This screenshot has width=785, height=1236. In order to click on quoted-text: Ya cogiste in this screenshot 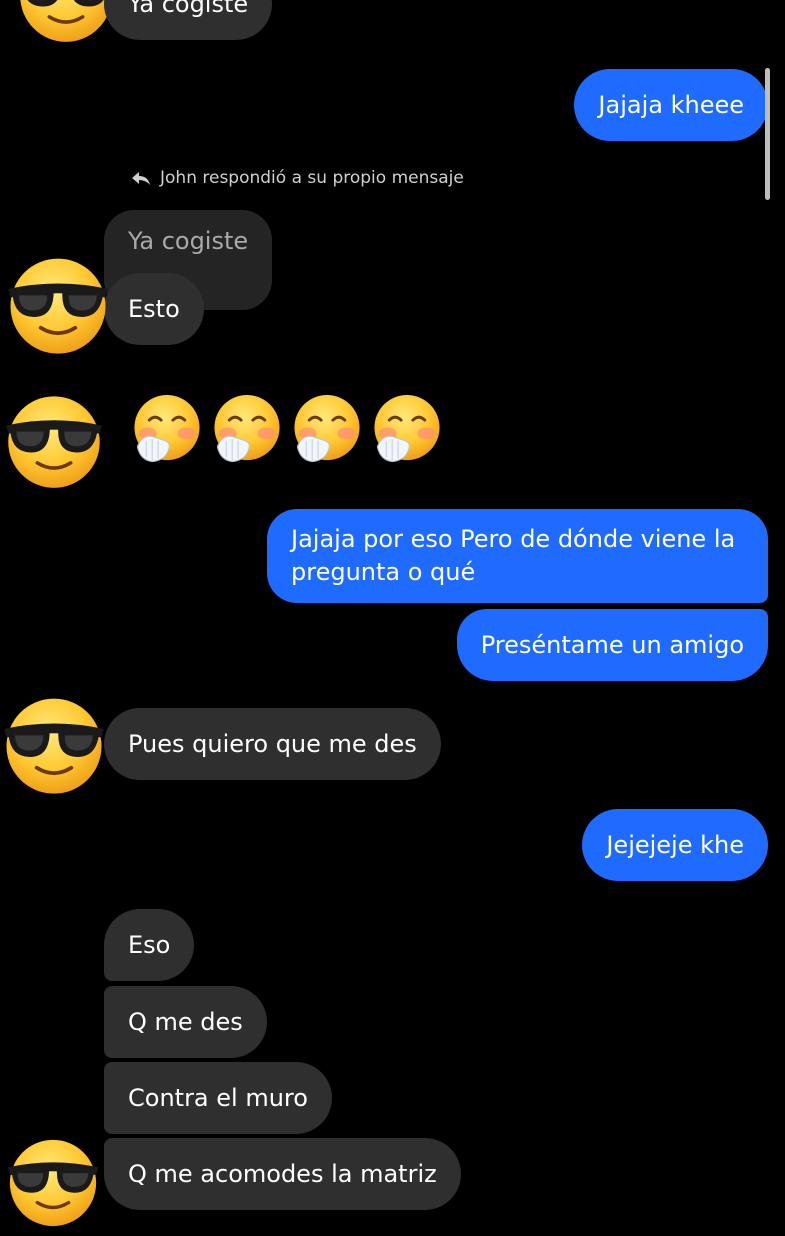, I will do `click(188, 241)`.